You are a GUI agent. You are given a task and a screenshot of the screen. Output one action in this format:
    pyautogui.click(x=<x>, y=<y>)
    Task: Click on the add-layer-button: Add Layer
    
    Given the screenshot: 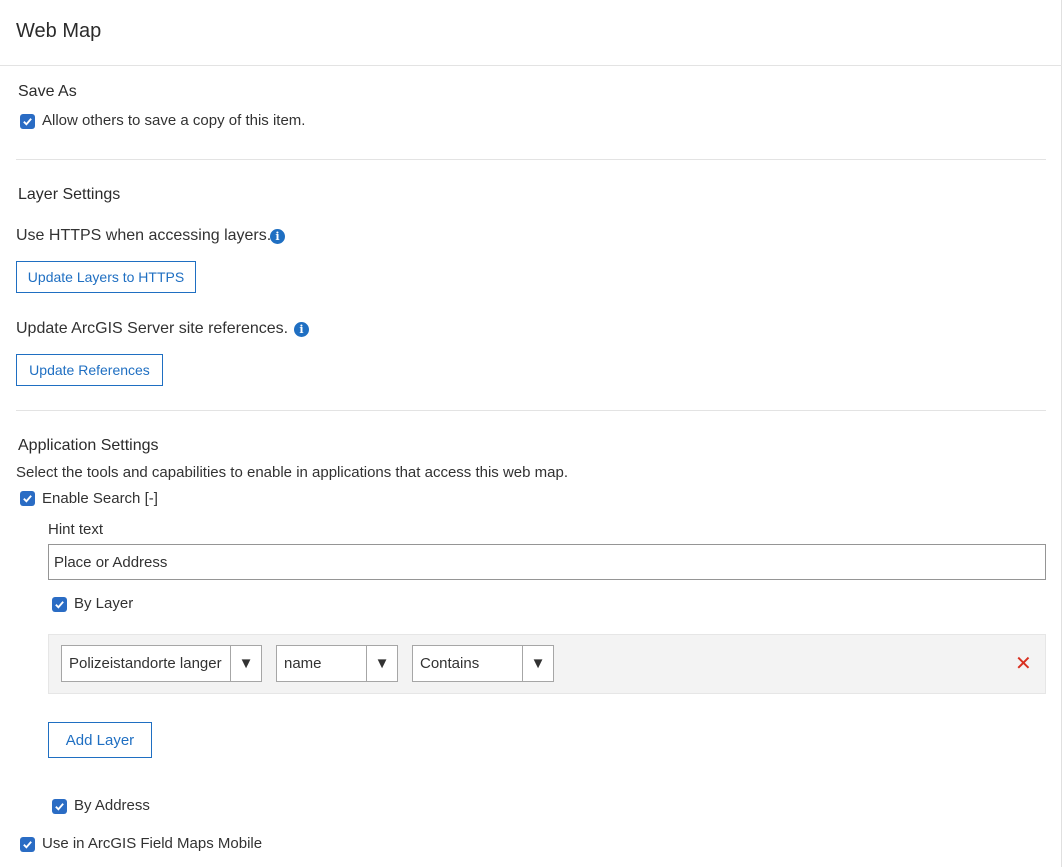 What is the action you would take?
    pyautogui.click(x=100, y=740)
    